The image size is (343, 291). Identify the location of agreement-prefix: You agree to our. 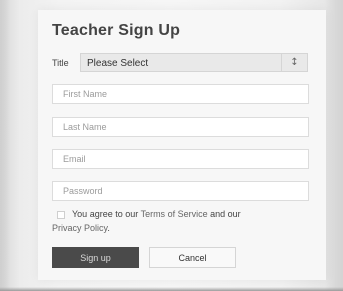
(106, 214).